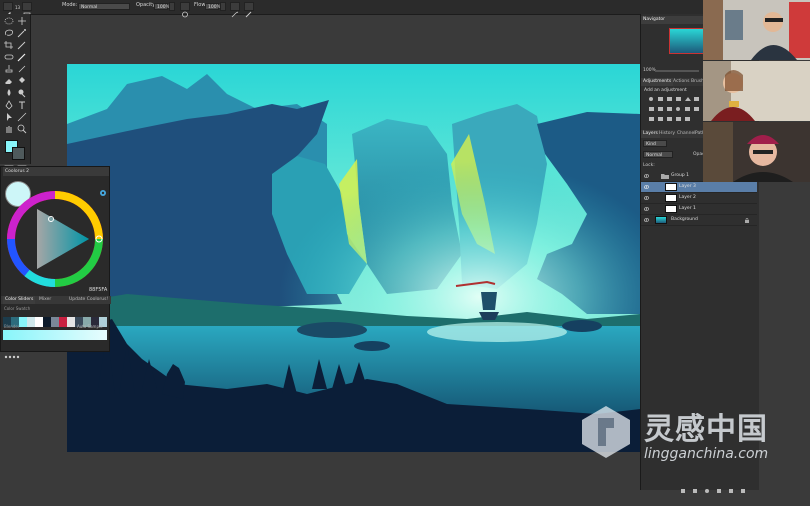 Image resolution: width=810 pixels, height=506 pixels. I want to click on layer-row: Background, so click(699, 220).